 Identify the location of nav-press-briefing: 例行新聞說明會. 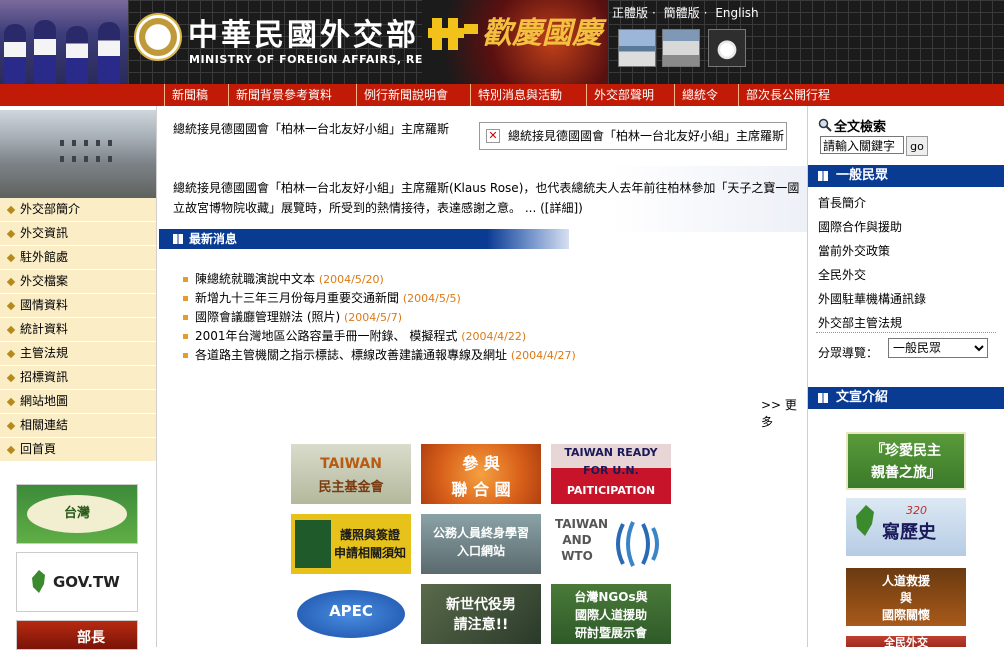
(402, 95).